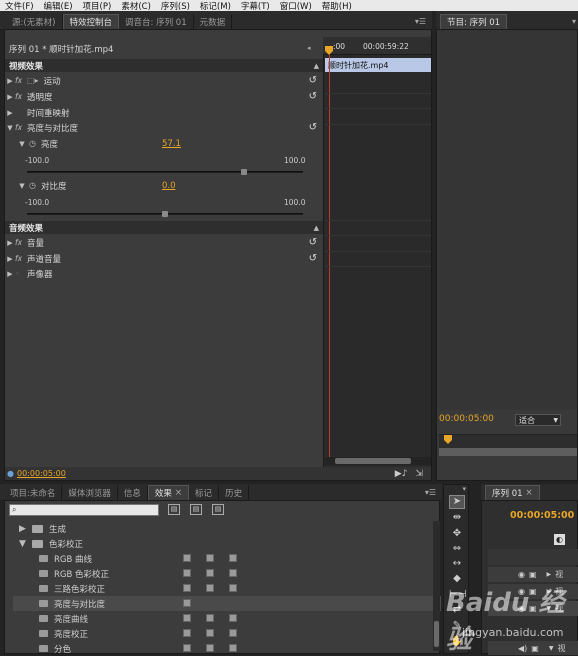  What do you see at coordinates (542, 515) in the screenshot?
I see `sequence-timecode: 00:00:05:00` at bounding box center [542, 515].